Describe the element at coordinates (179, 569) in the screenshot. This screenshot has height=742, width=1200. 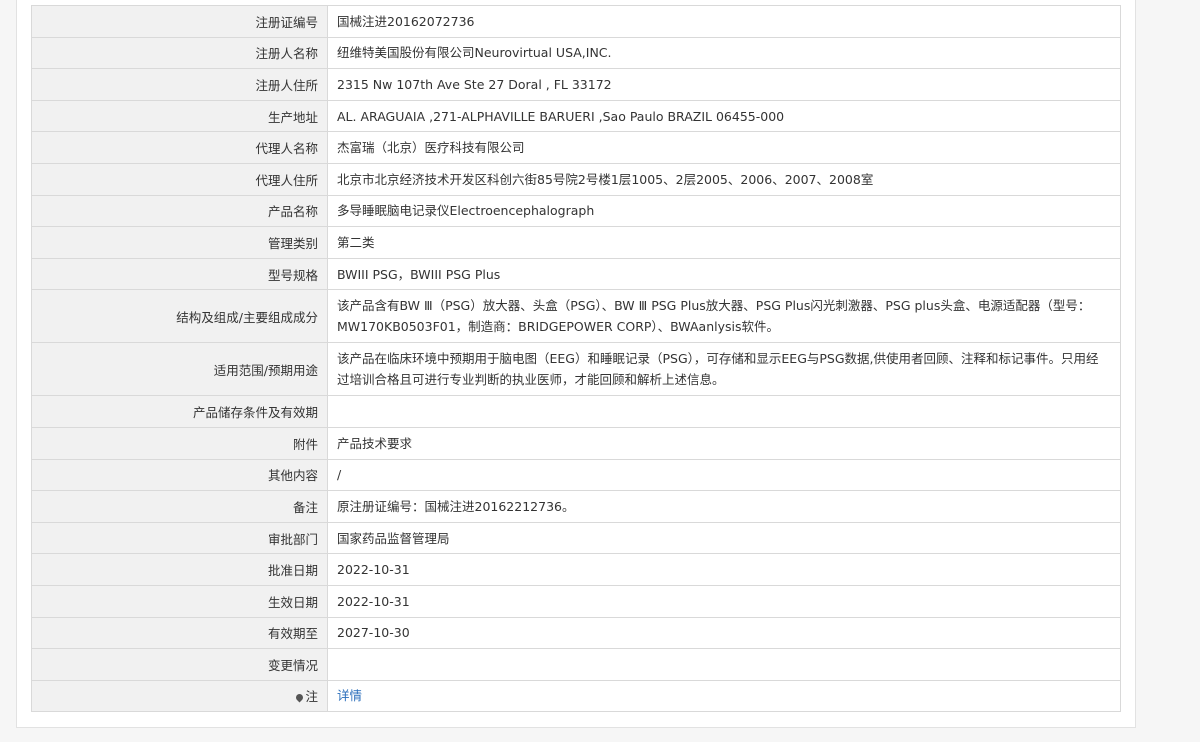
I see `row-label: 批准日期` at that location.